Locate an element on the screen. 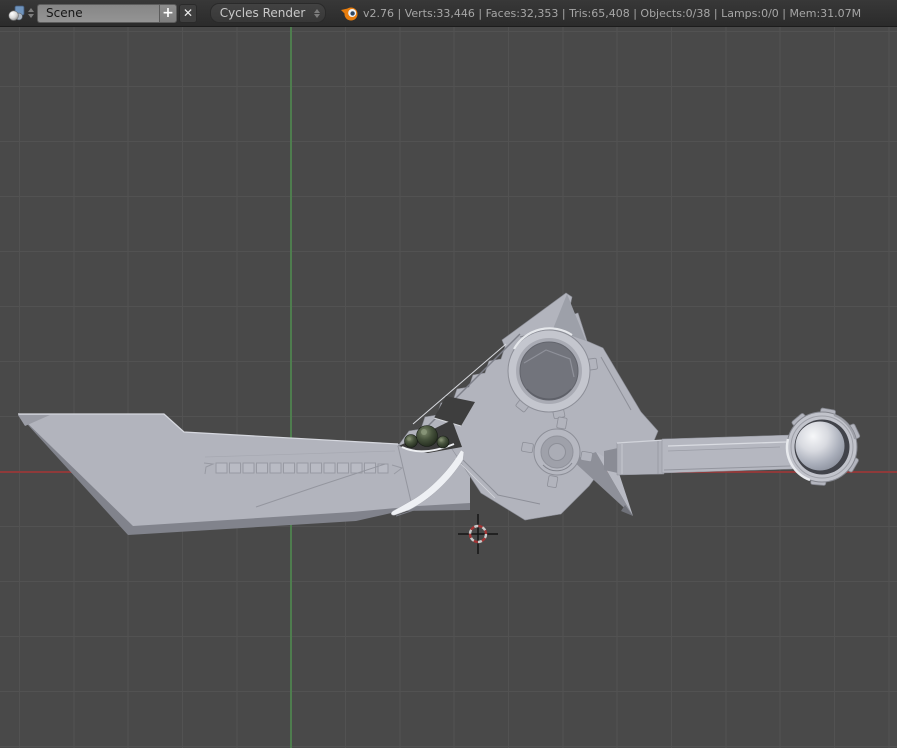 The image size is (897, 748). add-scene-button: + is located at coordinates (168, 13).